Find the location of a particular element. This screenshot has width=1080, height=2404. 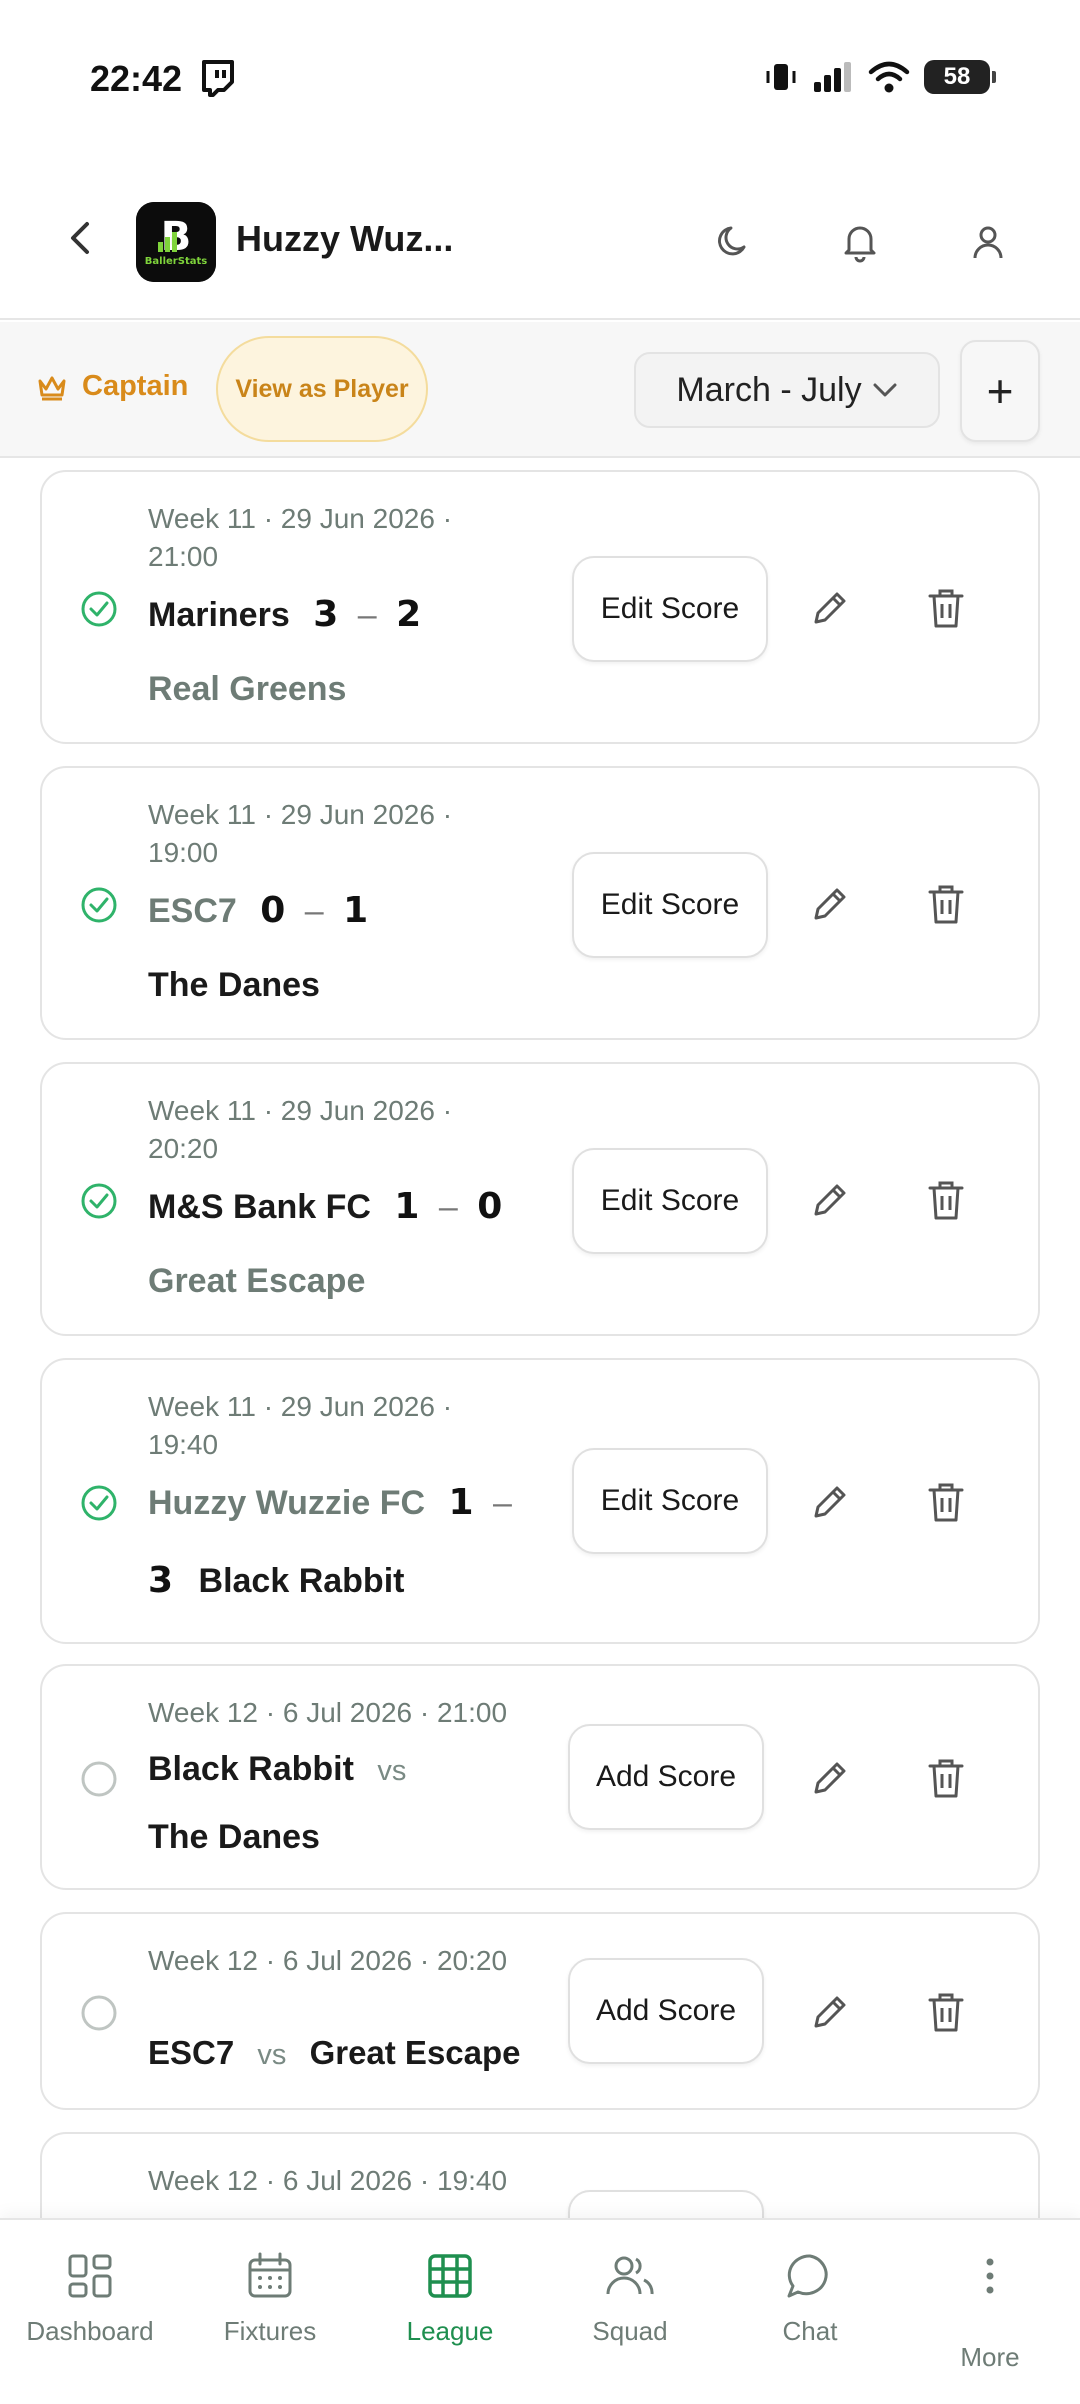

user-icon is located at coordinates (988, 242).